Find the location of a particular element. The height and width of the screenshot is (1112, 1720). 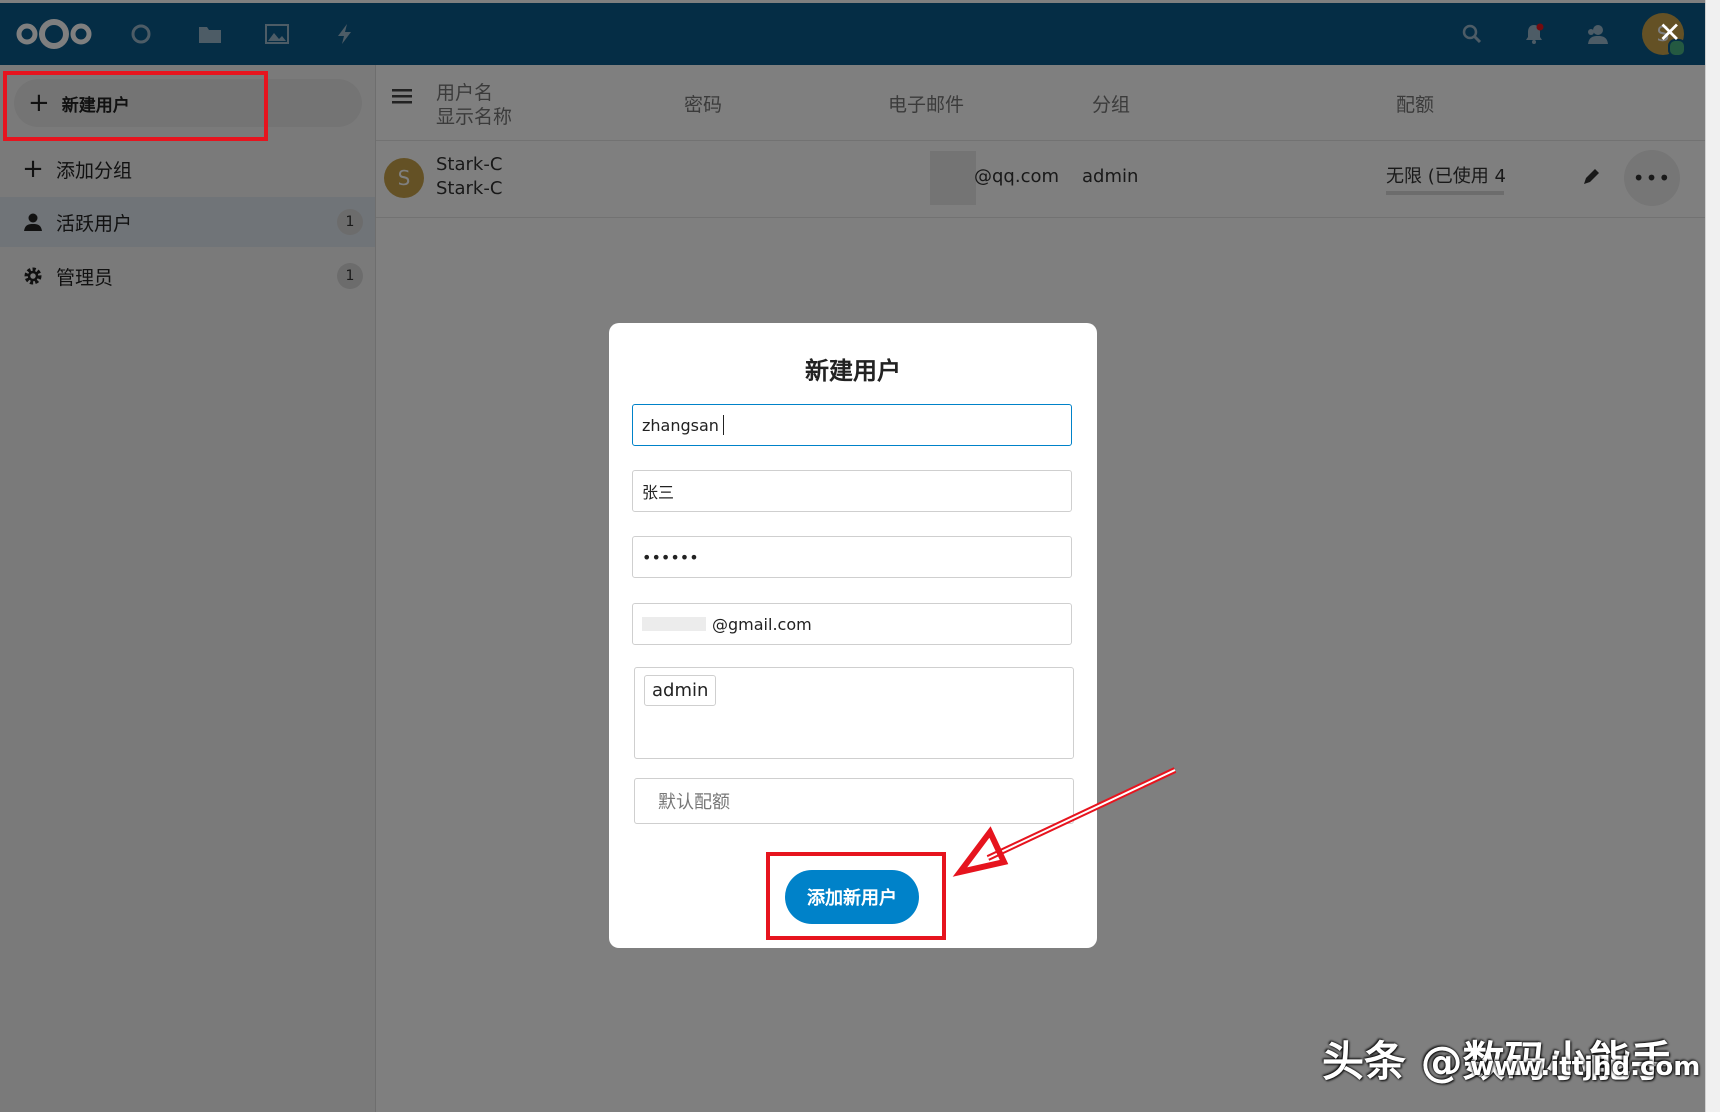

password-value: •••••• is located at coordinates (670, 557).